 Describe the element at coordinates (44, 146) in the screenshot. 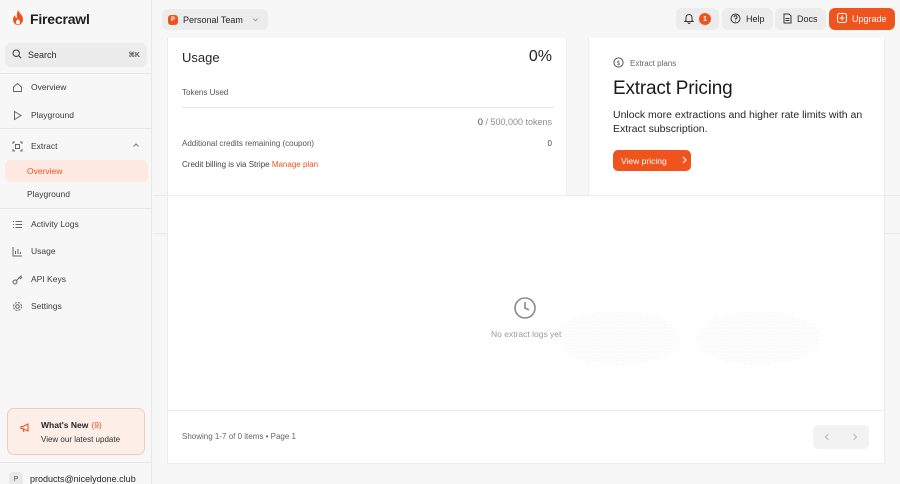

I see `sidebar-item-label: Extract` at that location.